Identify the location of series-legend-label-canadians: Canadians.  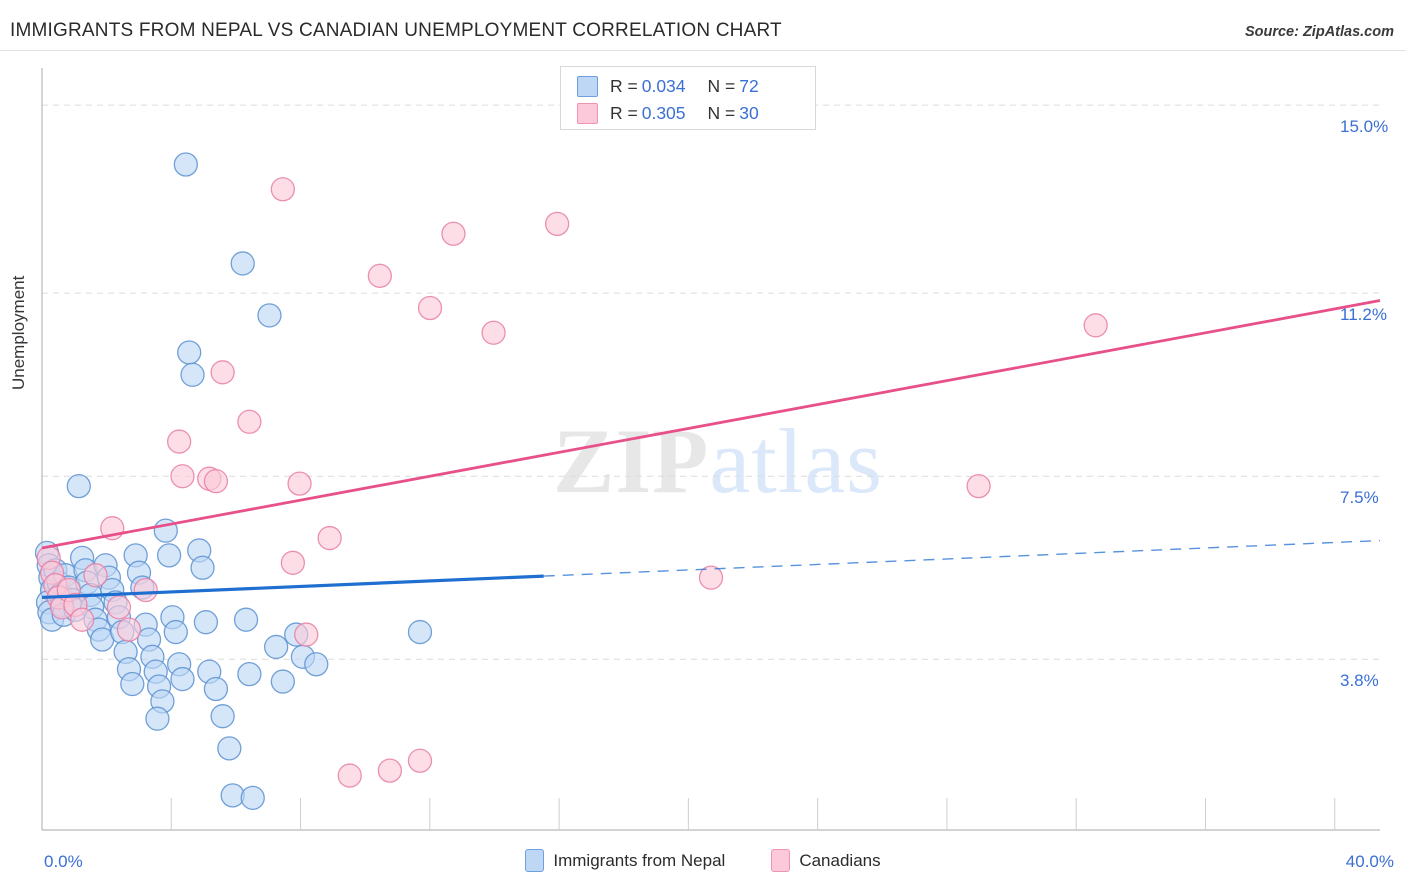
(840, 860).